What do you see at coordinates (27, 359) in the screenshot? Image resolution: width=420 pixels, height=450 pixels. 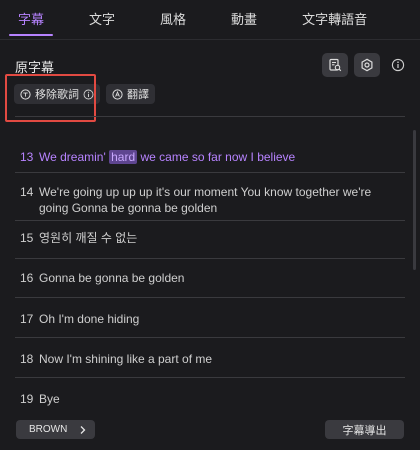 I see `line-number: 18` at bounding box center [27, 359].